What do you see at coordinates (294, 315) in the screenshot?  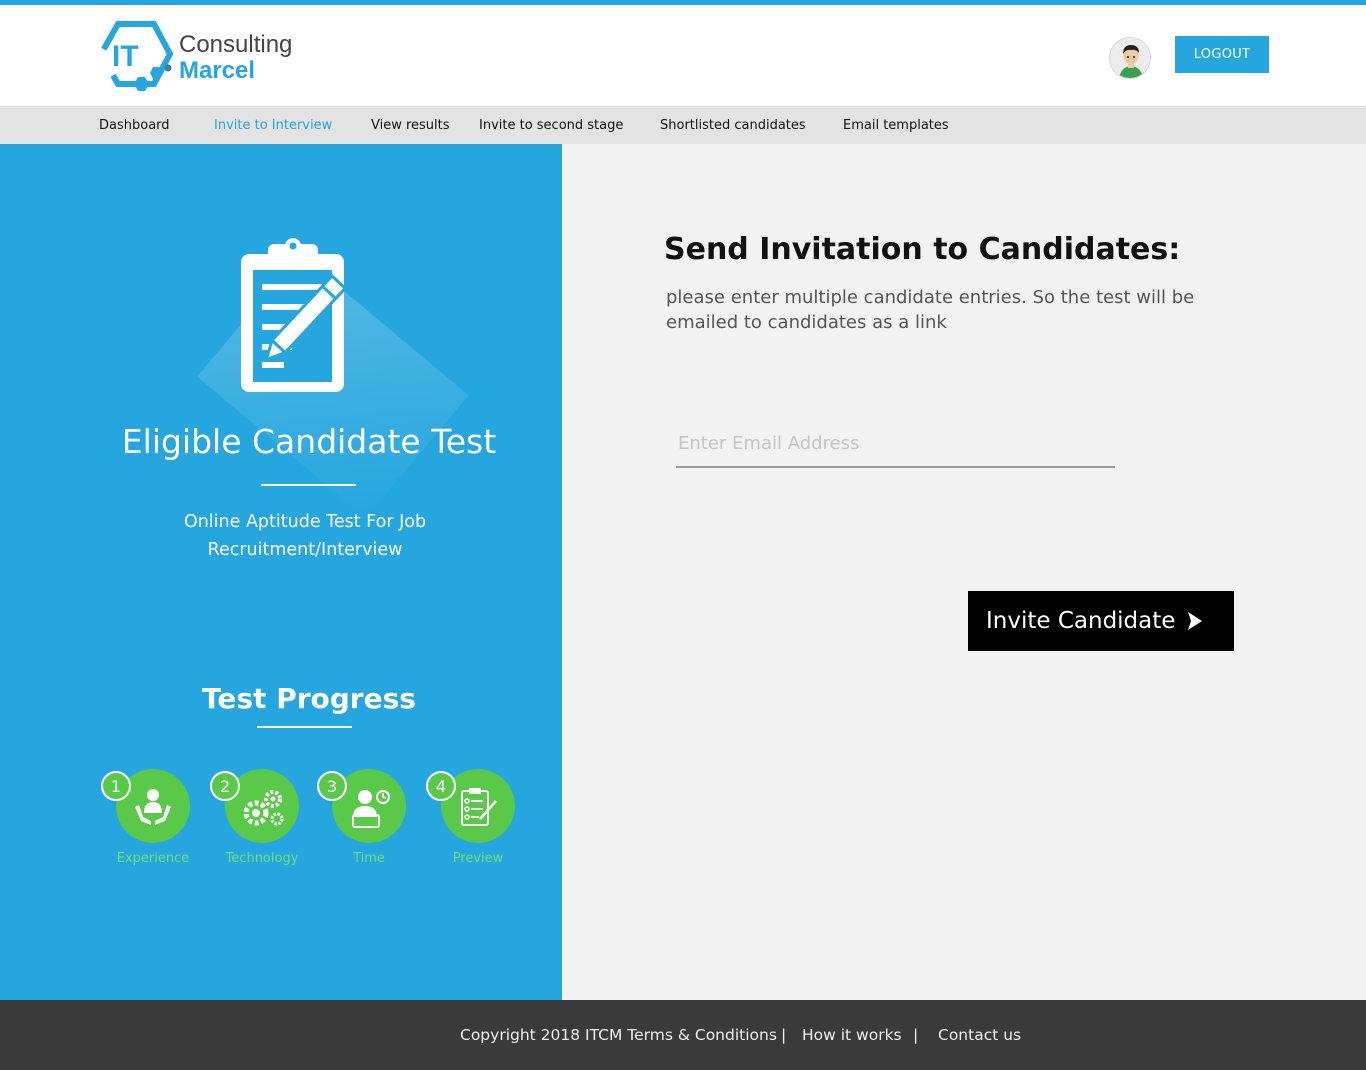 I see `clipboard-pencil-icon` at bounding box center [294, 315].